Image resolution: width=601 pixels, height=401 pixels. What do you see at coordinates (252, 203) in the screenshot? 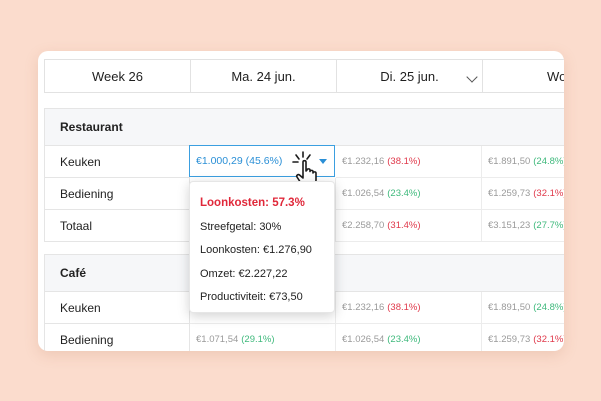
I see `popup-title: Loonkosten: 57.3%` at bounding box center [252, 203].